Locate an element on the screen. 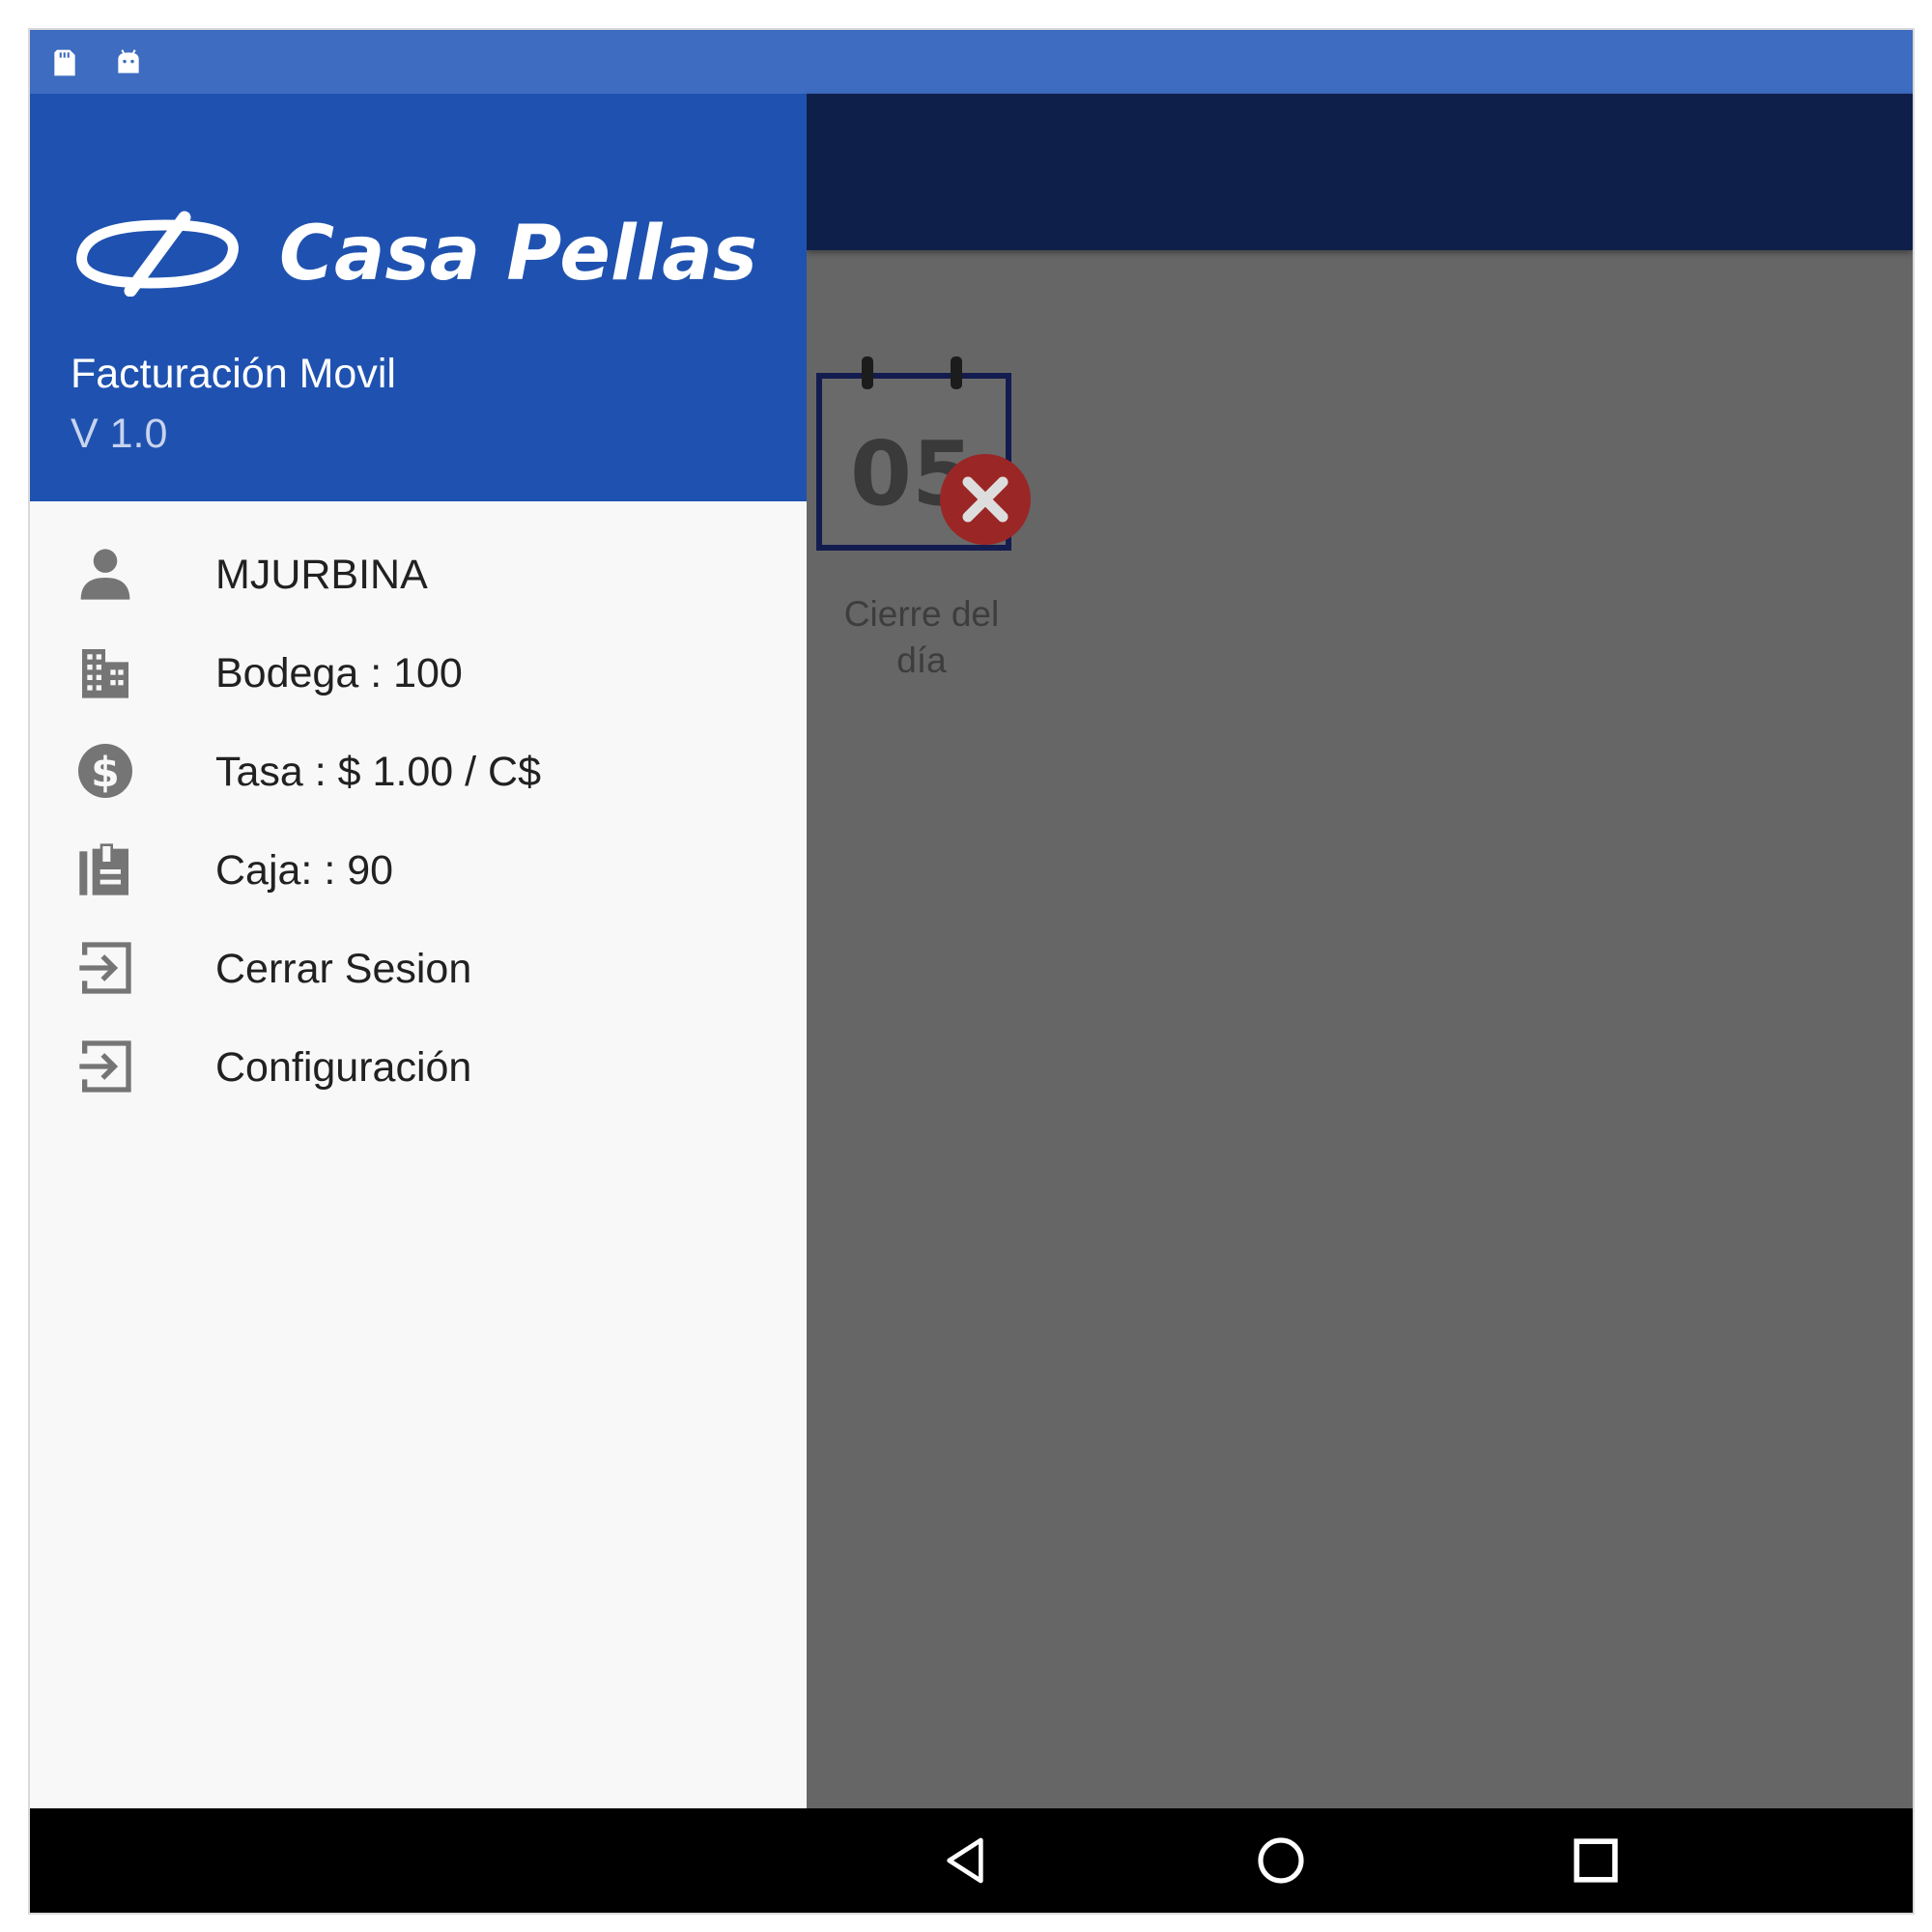 This screenshot has width=1932, height=1932. sd-card-icon is located at coordinates (64, 63).